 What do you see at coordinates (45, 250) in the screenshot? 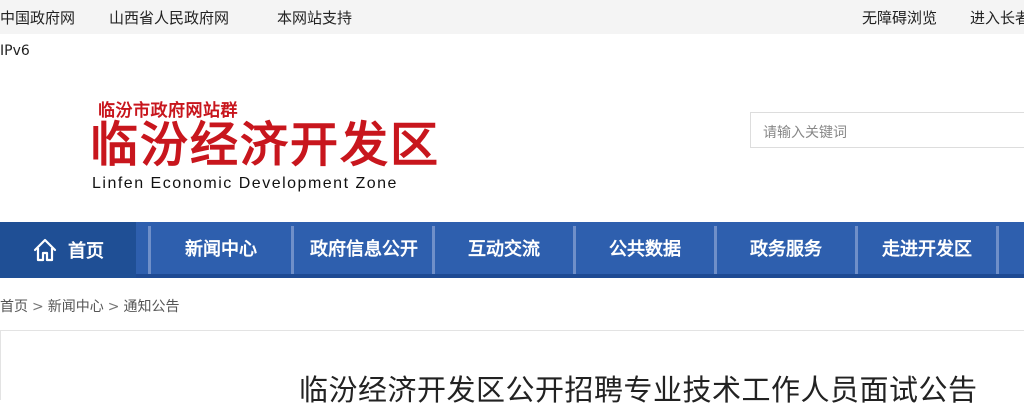
I see `home-icon` at bounding box center [45, 250].